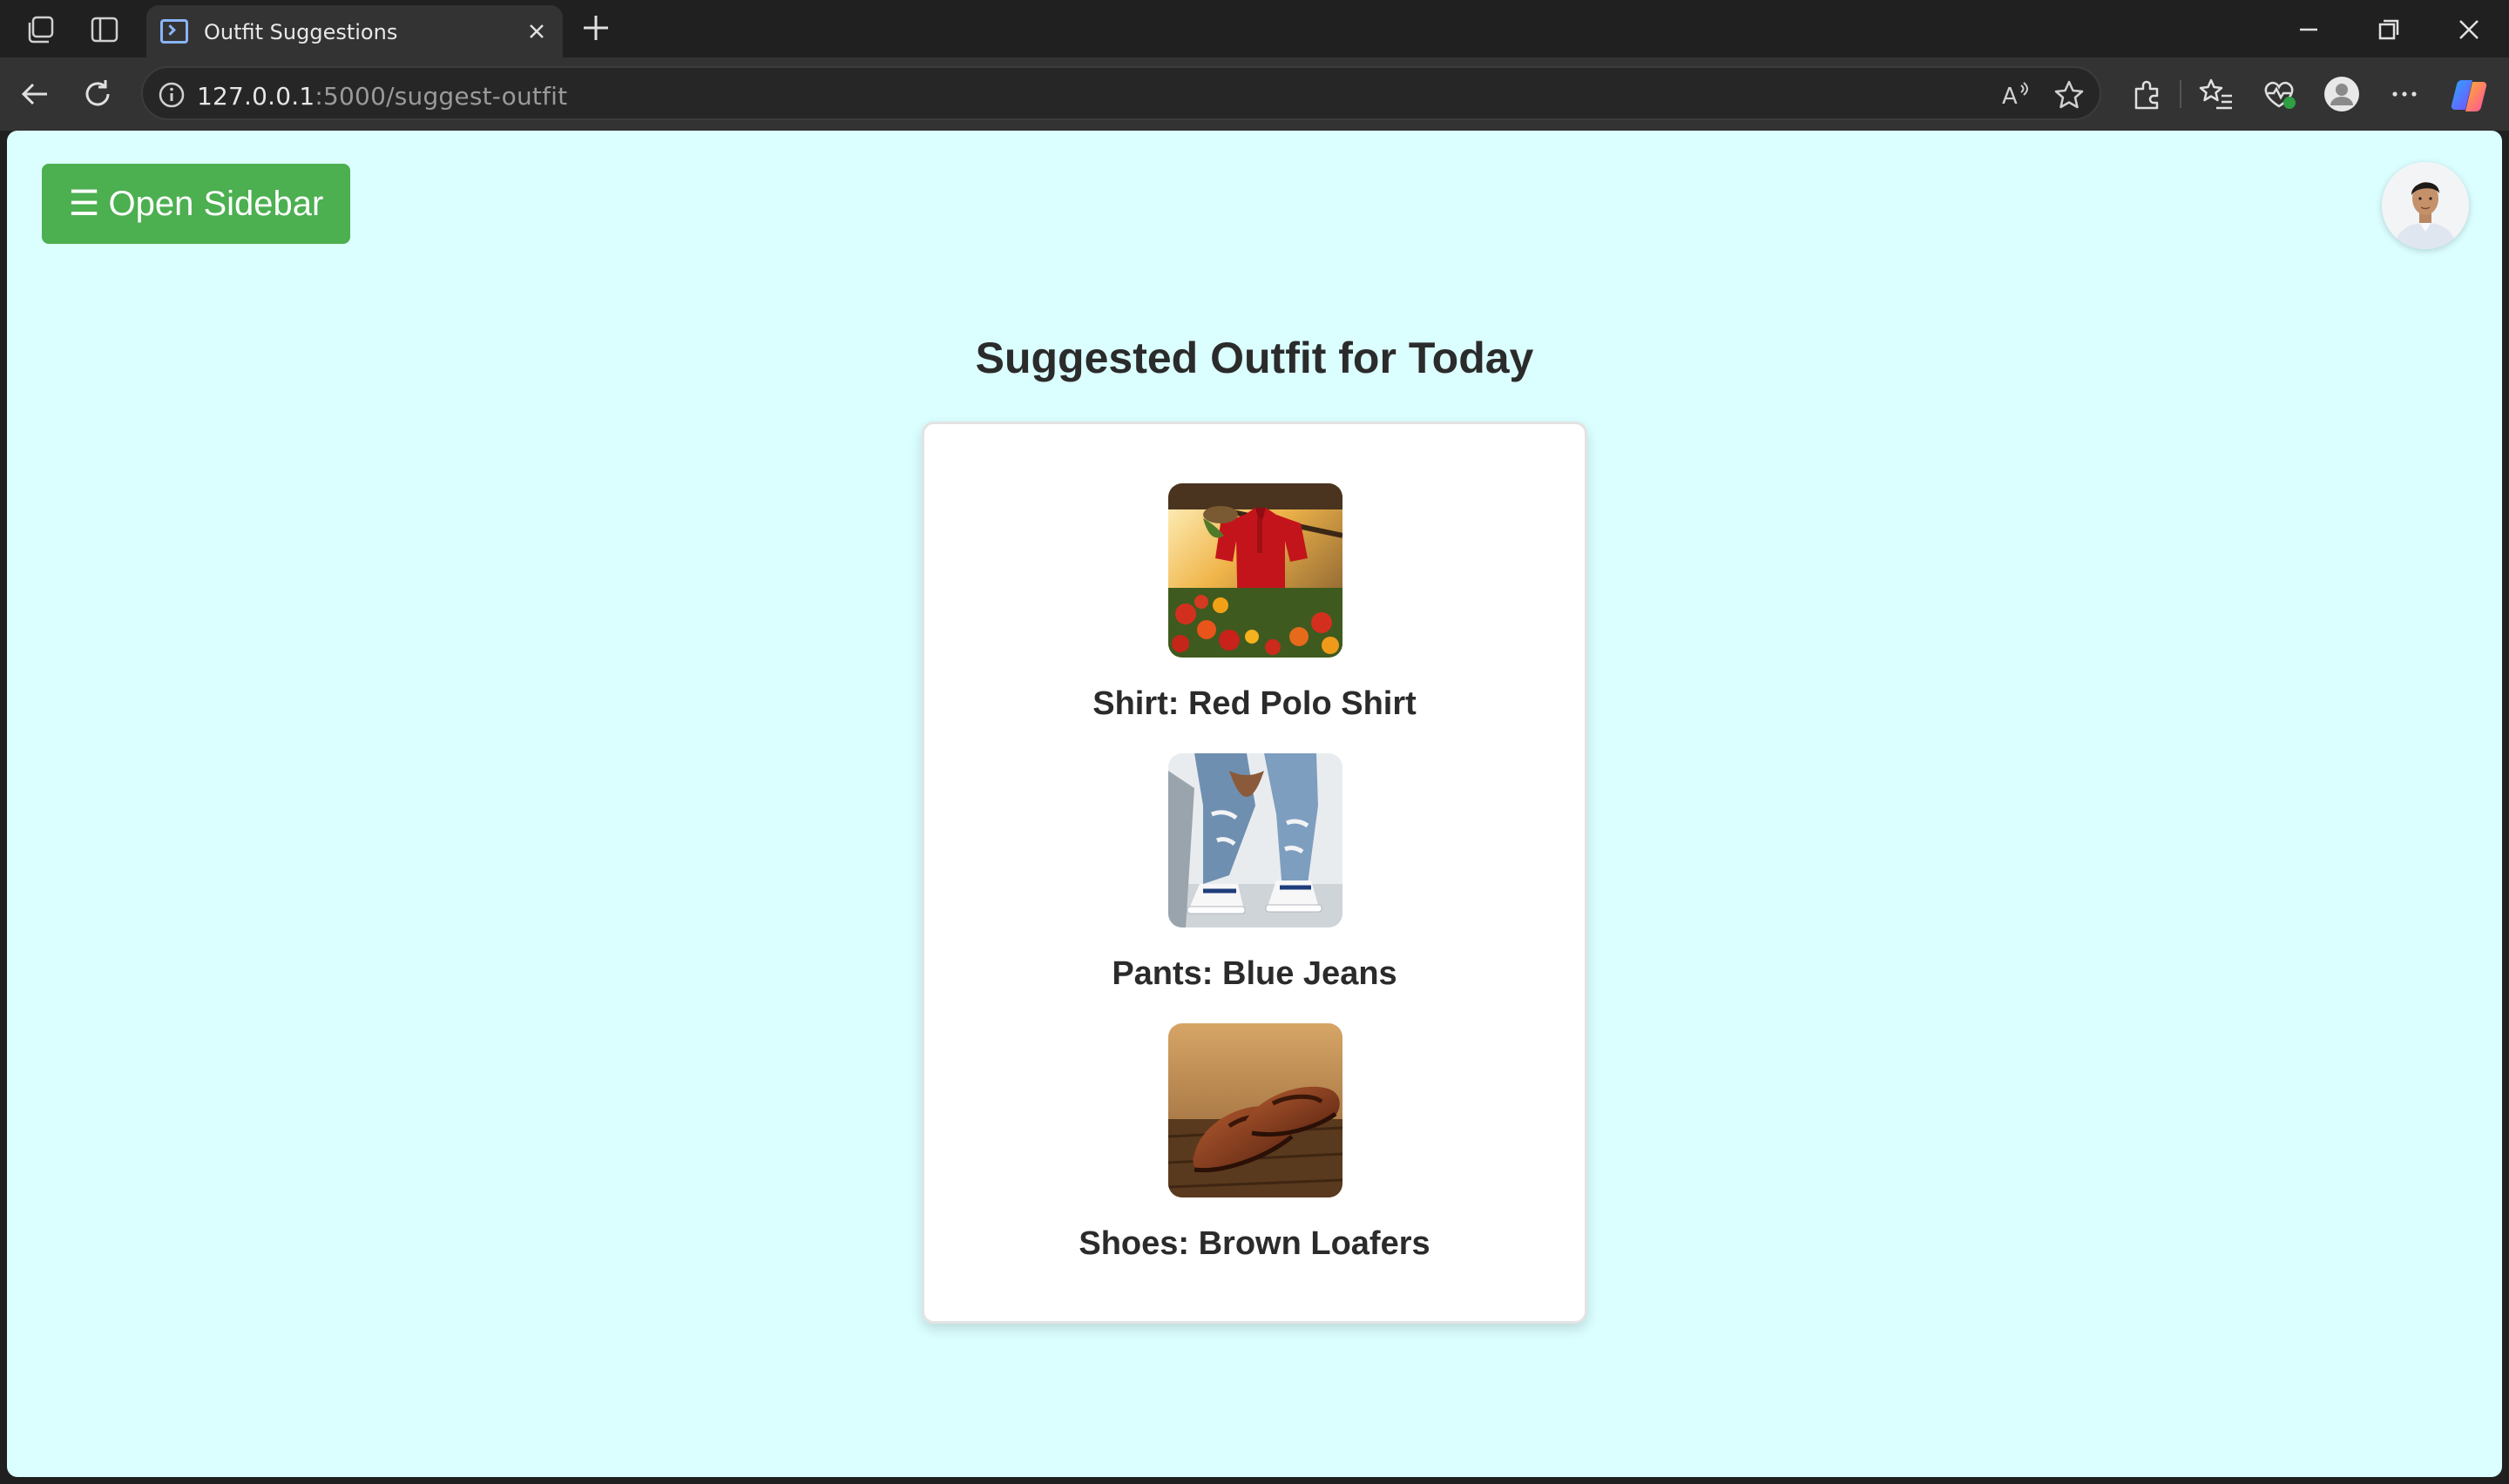  Describe the element at coordinates (1254, 973) in the screenshot. I see `pants-label: Pants: Blue Jeans` at that location.